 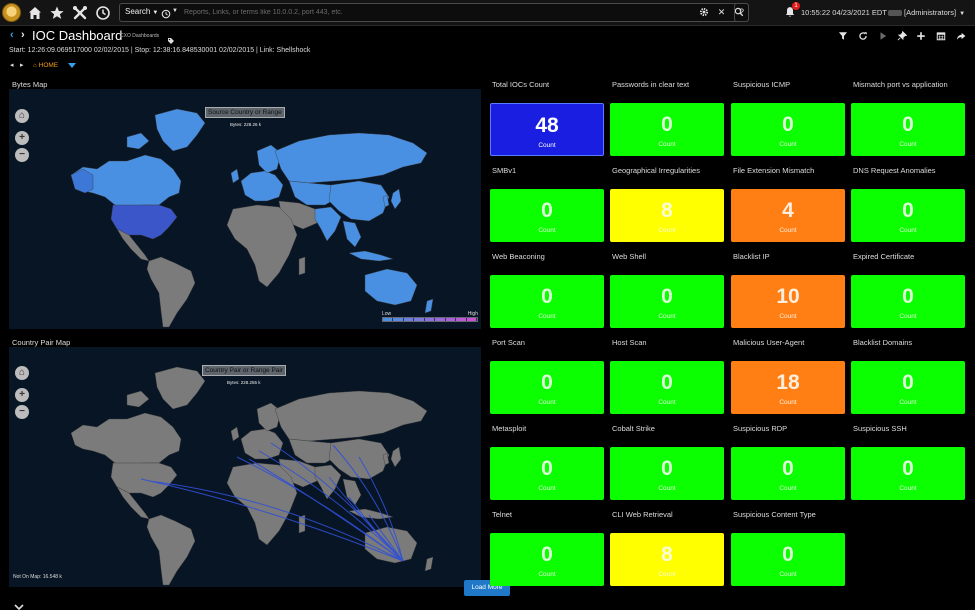 I want to click on tile-host-scan: 0 Count, so click(x=667, y=387).